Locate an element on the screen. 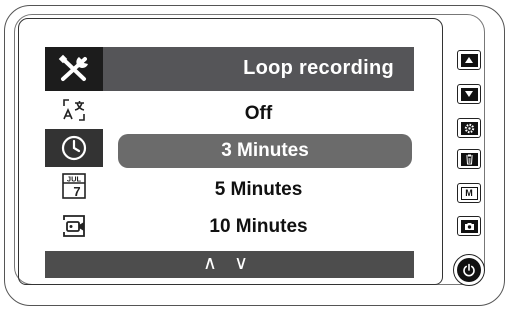 Image resolution: width=509 pixels, height=309 pixels. down-button is located at coordinates (469, 94).